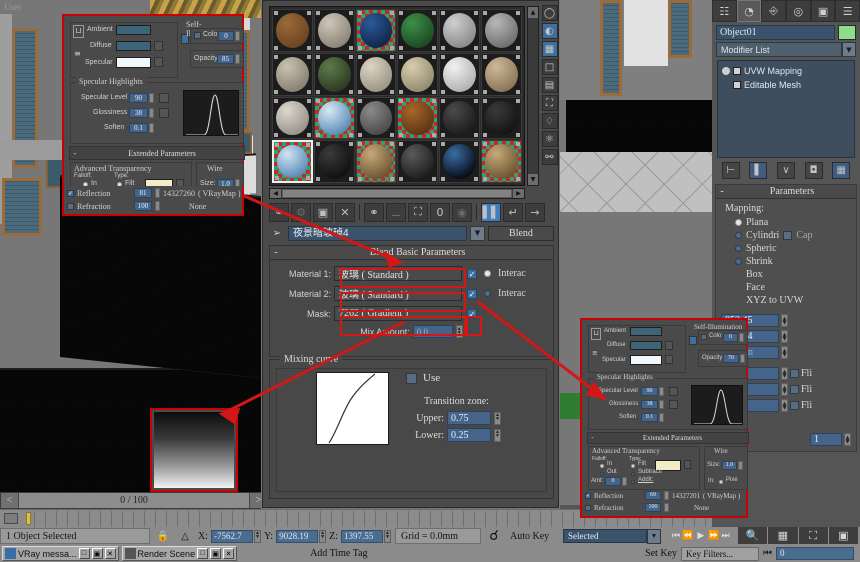  Describe the element at coordinates (323, 536) in the screenshot. I see `y-spinner: ▲ ▼` at that location.